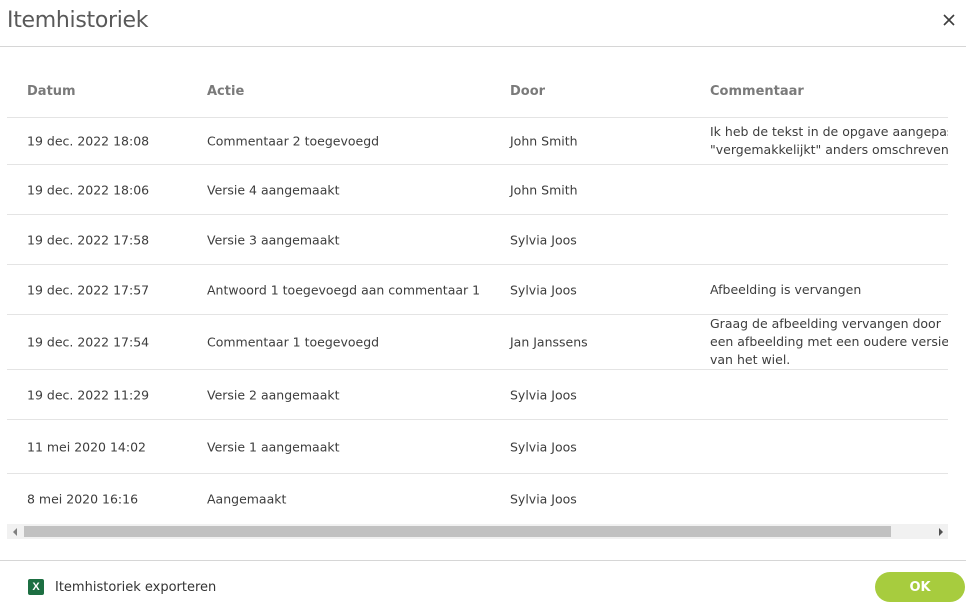  I want to click on cell-action: Commentaar 2 toegevoegd, so click(293, 141).